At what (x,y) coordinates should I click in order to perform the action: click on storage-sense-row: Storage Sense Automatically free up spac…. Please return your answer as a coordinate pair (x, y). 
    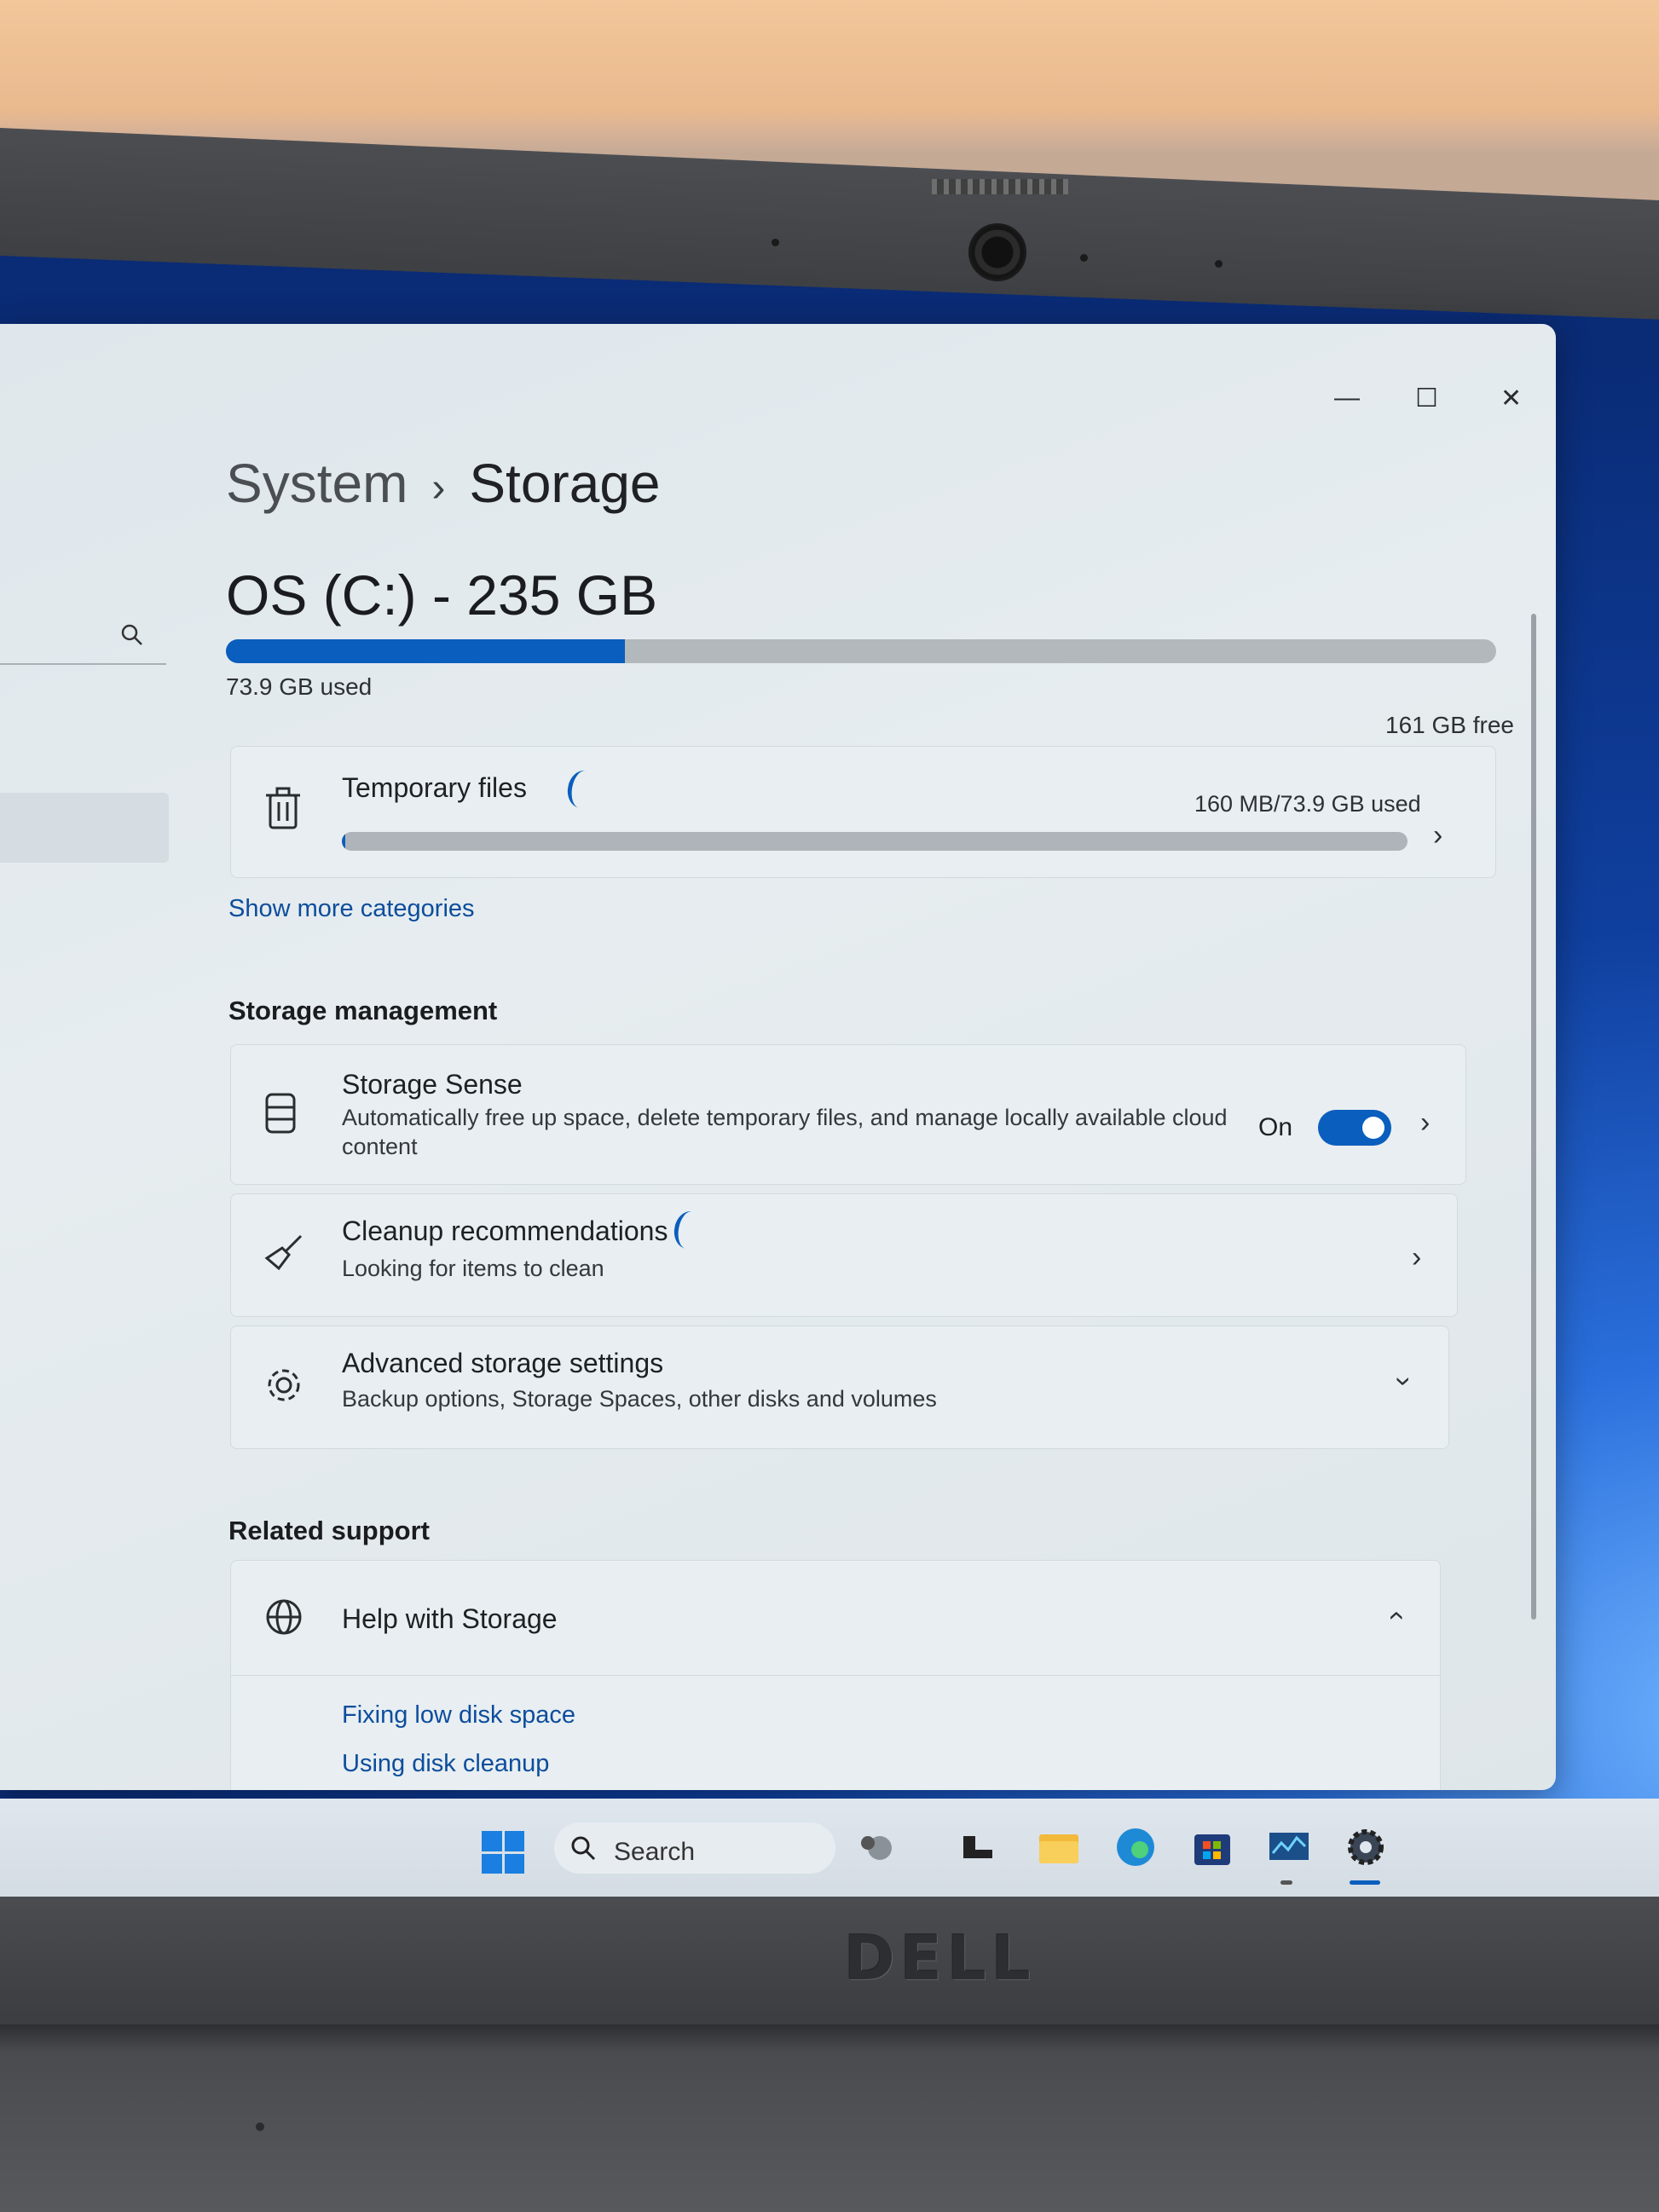
    Looking at the image, I should click on (848, 1114).